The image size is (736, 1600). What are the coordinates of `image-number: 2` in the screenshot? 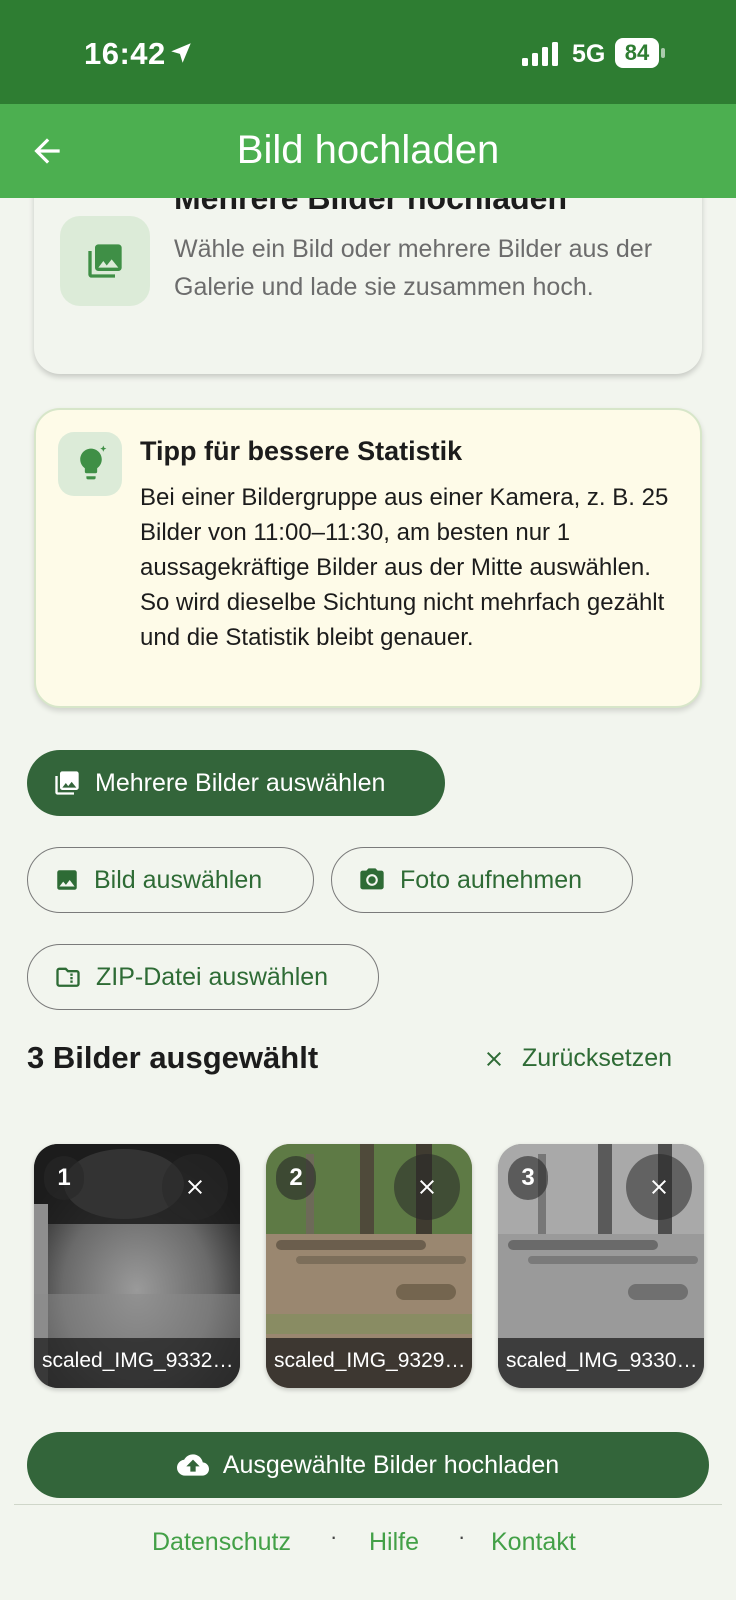 It's located at (296, 1178).